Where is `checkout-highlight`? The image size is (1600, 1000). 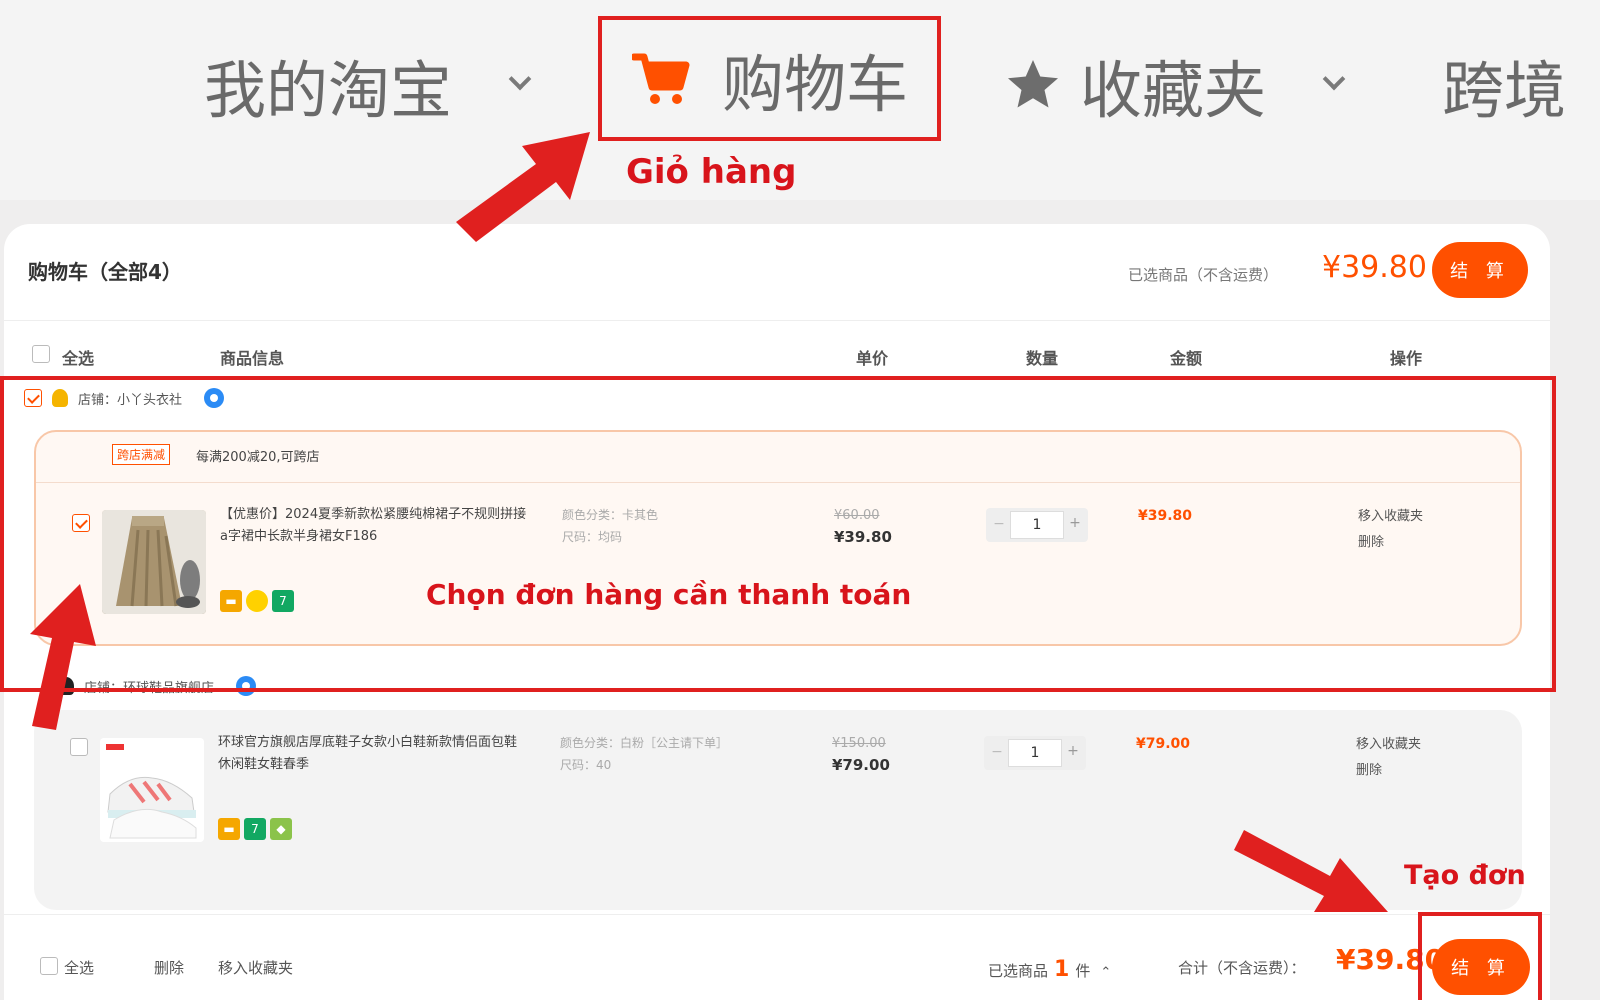
checkout-highlight is located at coordinates (1480, 956).